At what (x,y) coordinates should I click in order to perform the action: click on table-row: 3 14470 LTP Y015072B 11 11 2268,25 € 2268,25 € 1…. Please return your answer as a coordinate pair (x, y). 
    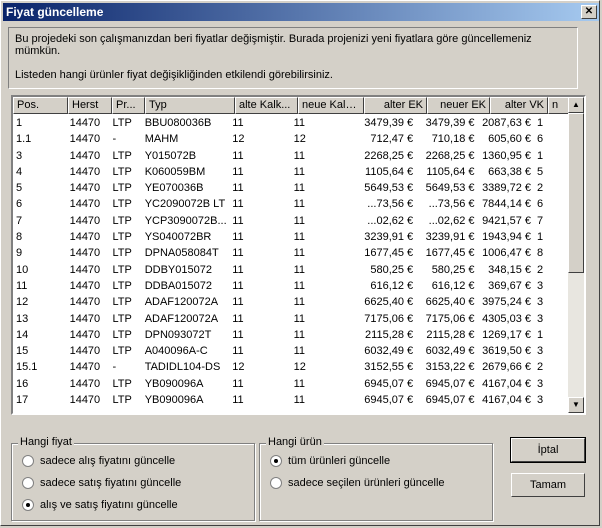
    Looking at the image, I should click on (293, 156).